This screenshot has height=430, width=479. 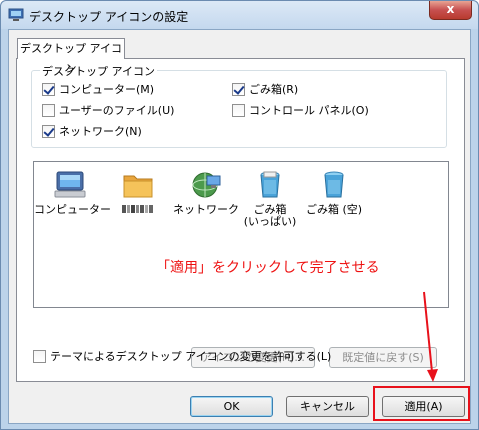 I want to click on checkbox-computer: コンピューター(M), so click(x=98, y=89).